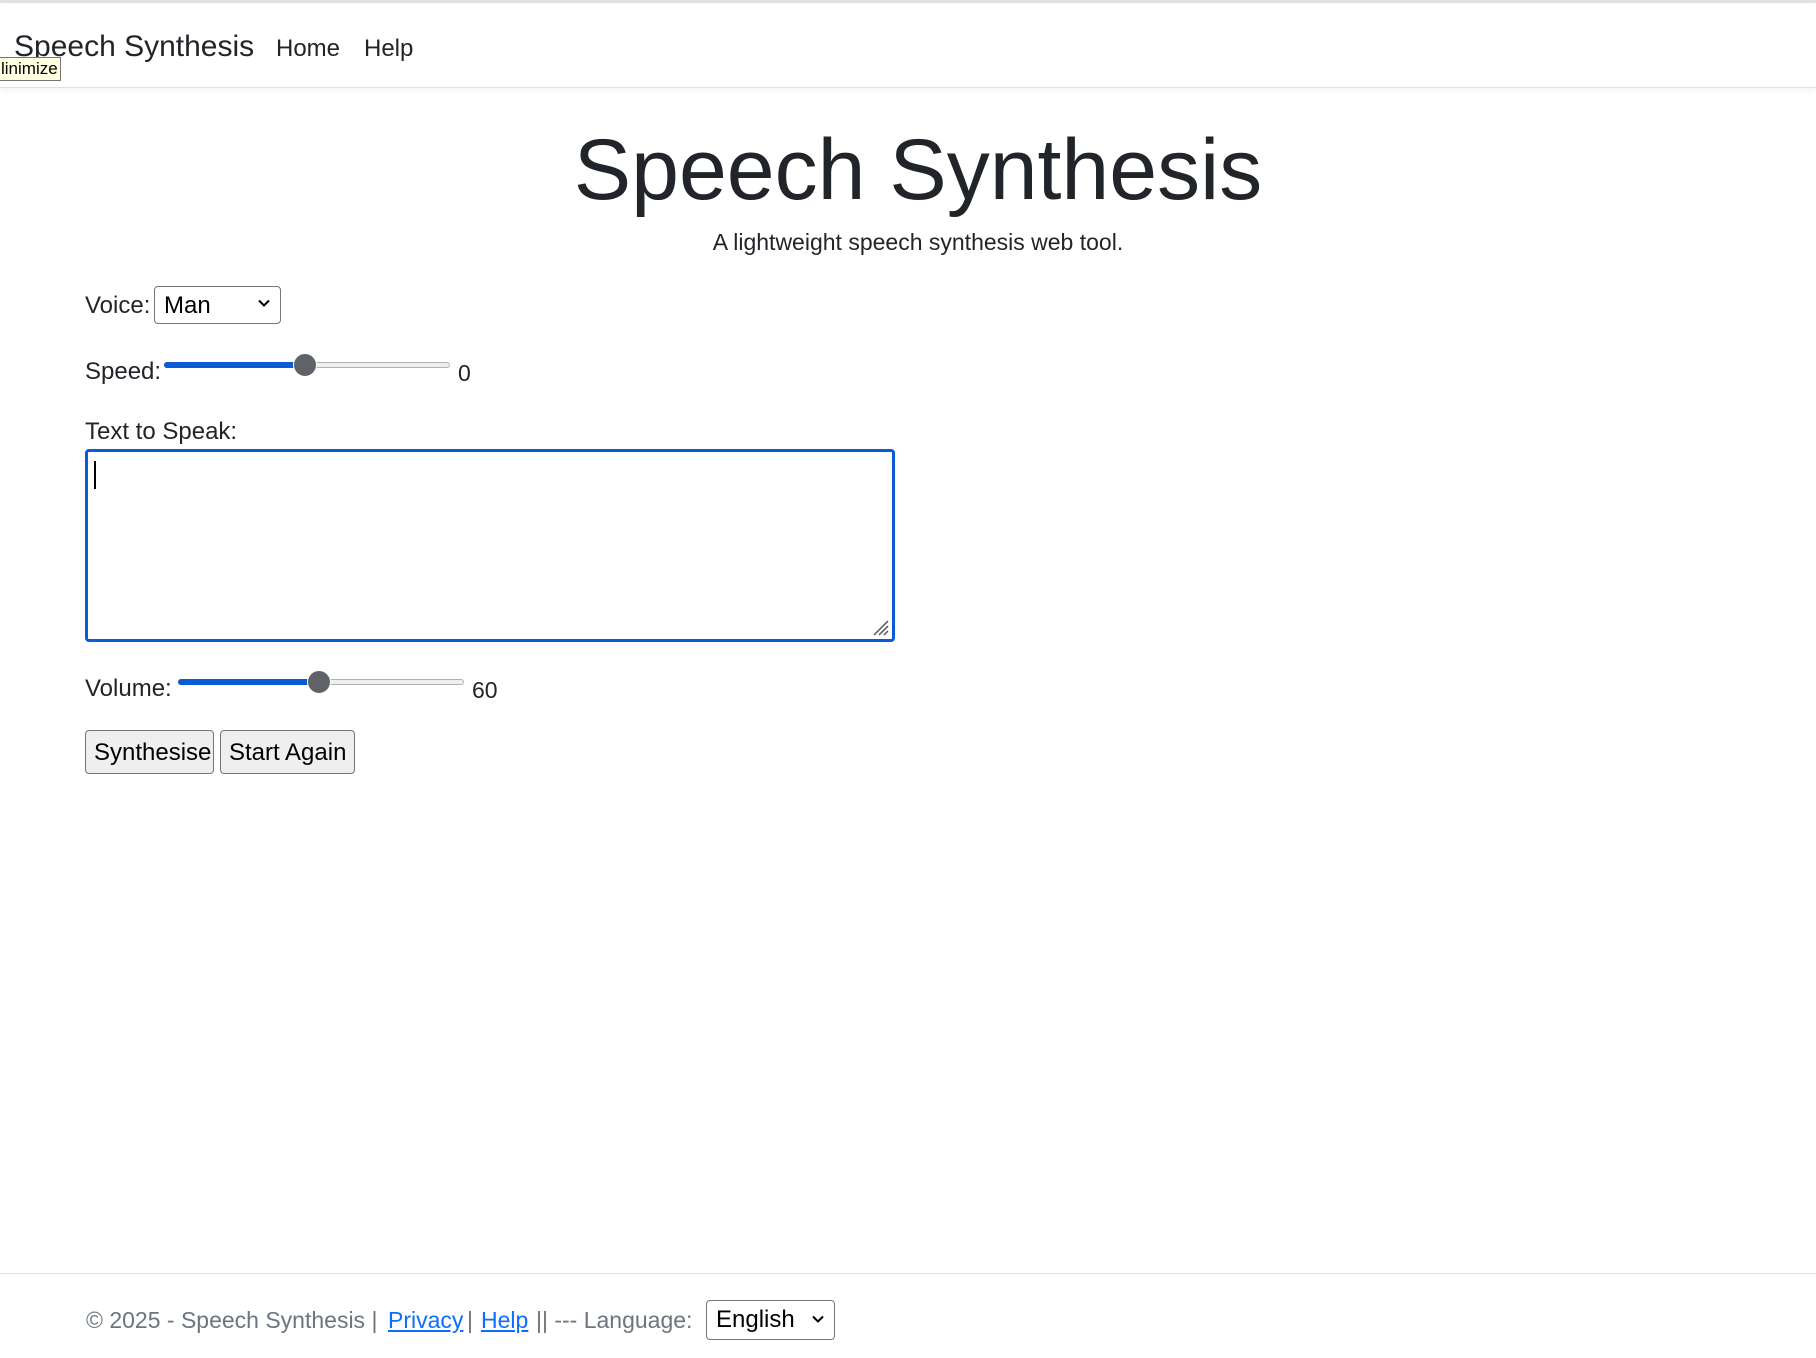 The height and width of the screenshot is (1358, 1816). I want to click on volume-slider-thumb, so click(319, 682).